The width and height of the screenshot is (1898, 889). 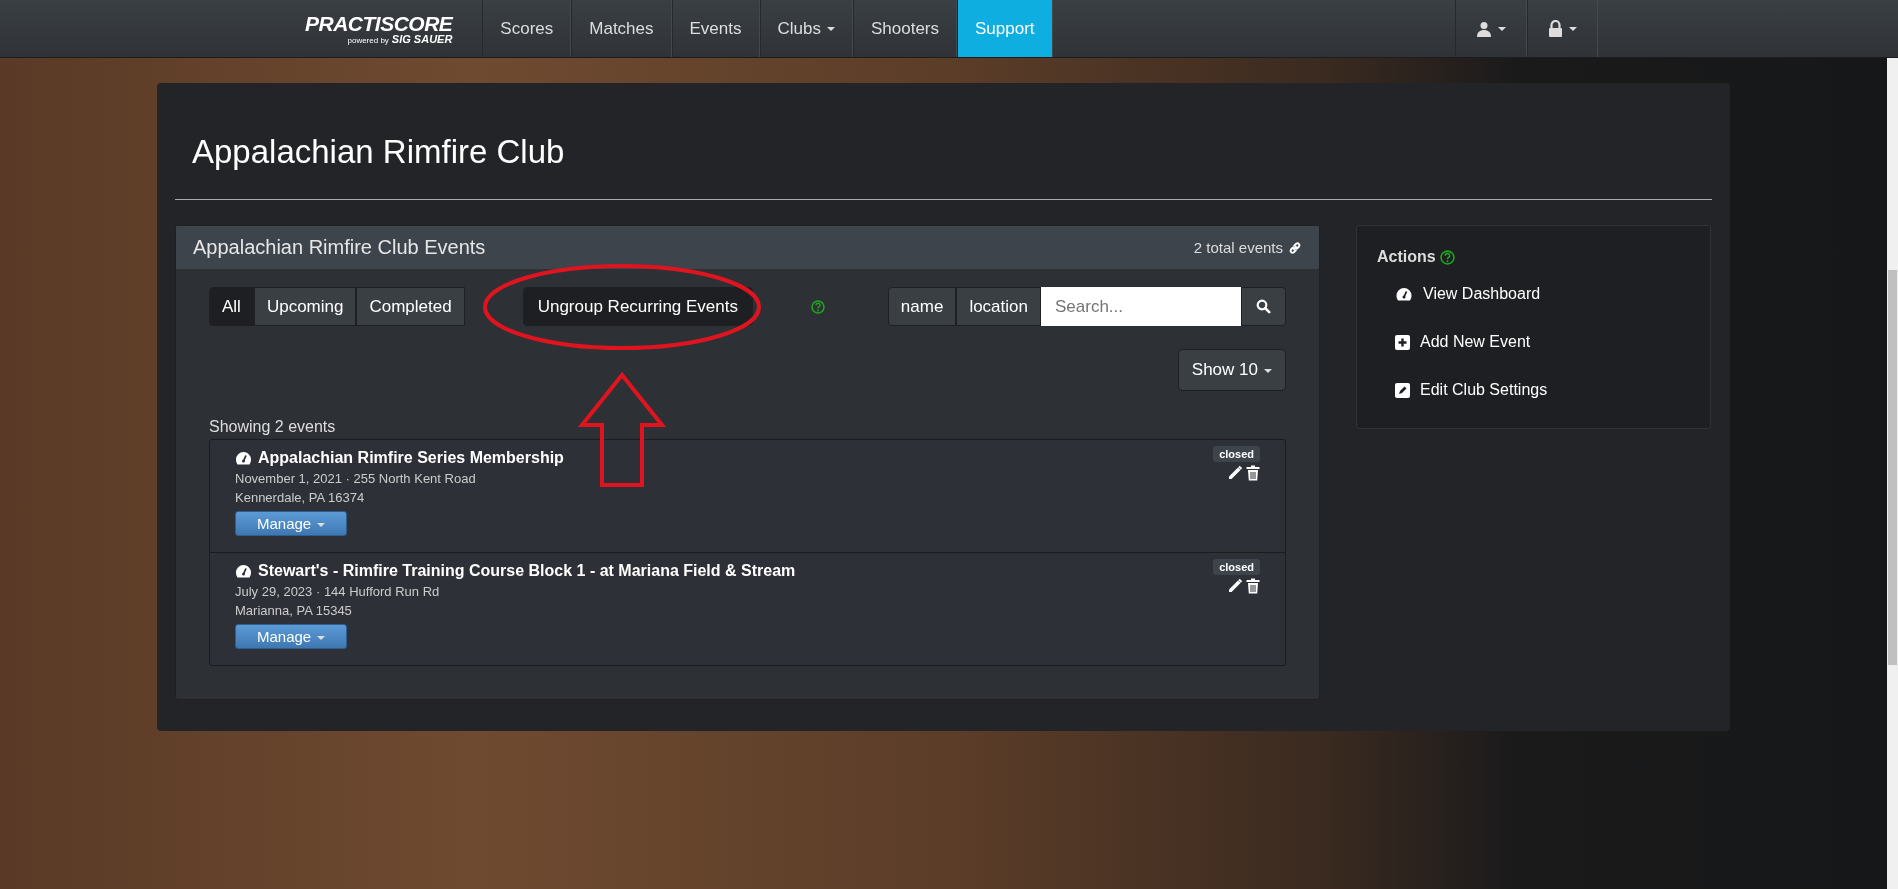 I want to click on plus-square-icon, so click(x=1402, y=342).